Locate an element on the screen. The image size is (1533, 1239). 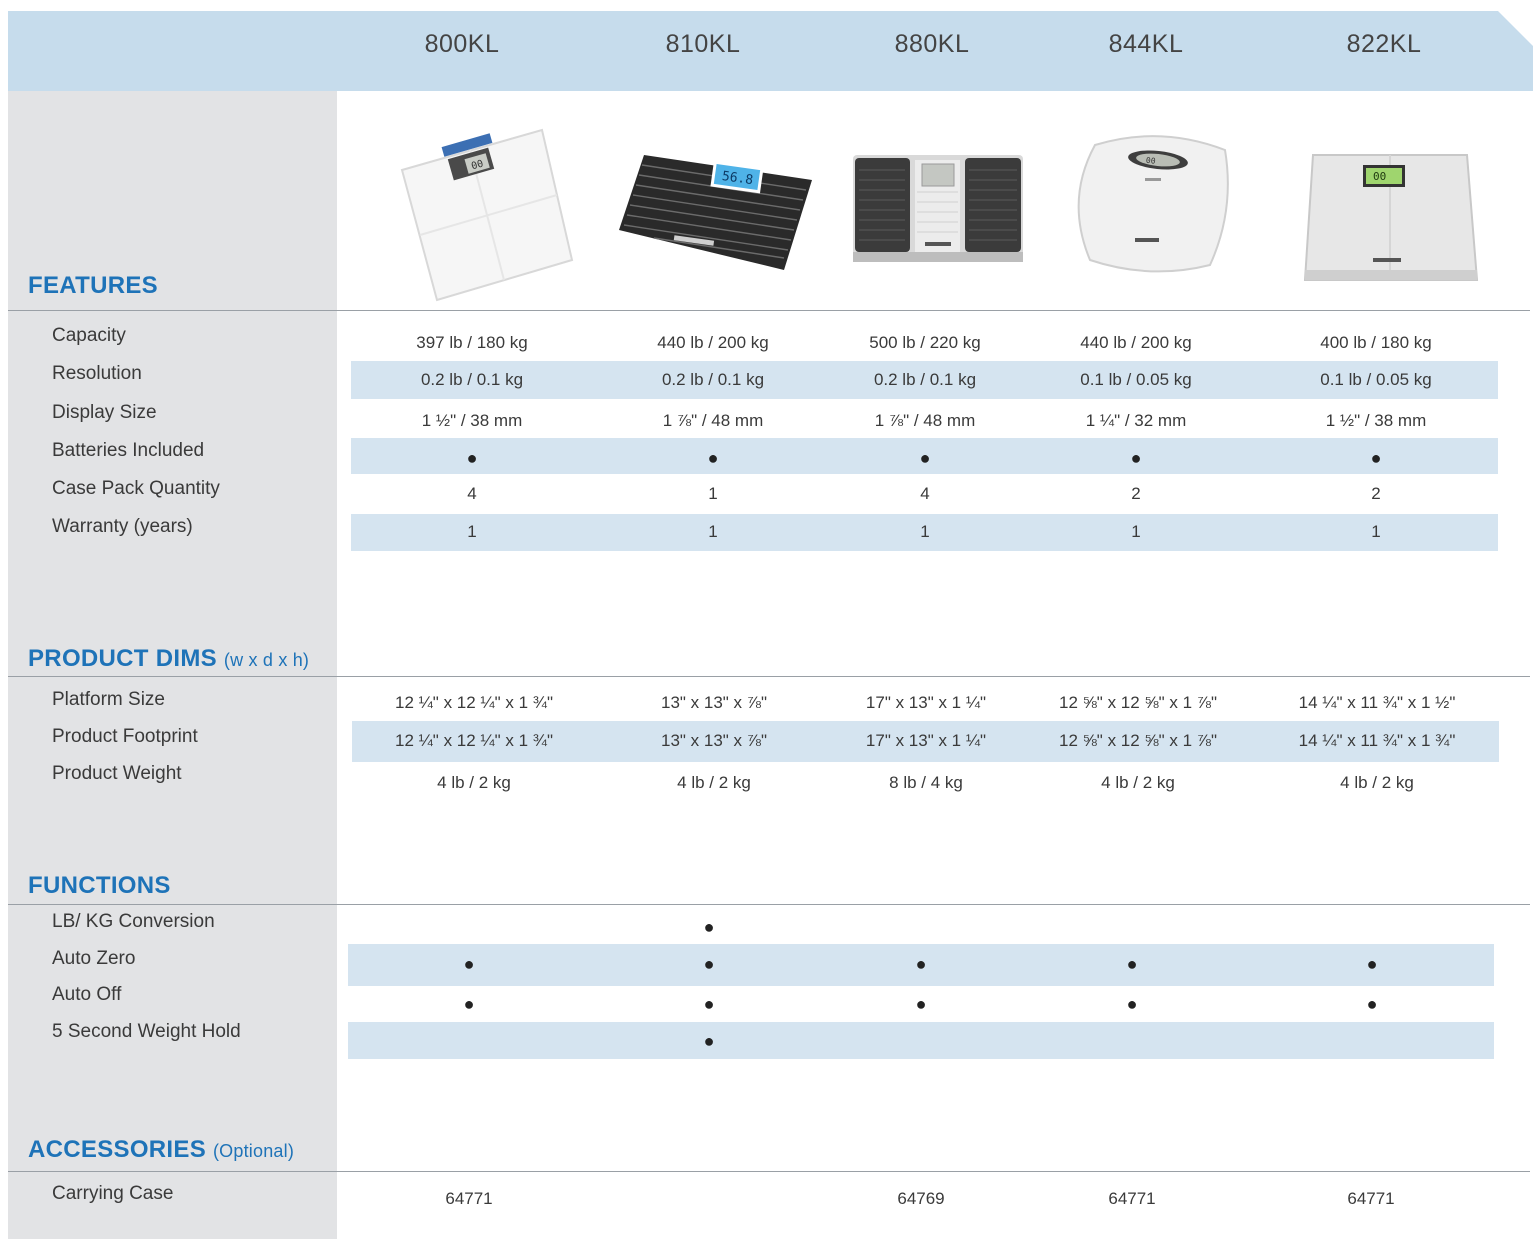
section-title-features: FEATURES is located at coordinates (93, 285).